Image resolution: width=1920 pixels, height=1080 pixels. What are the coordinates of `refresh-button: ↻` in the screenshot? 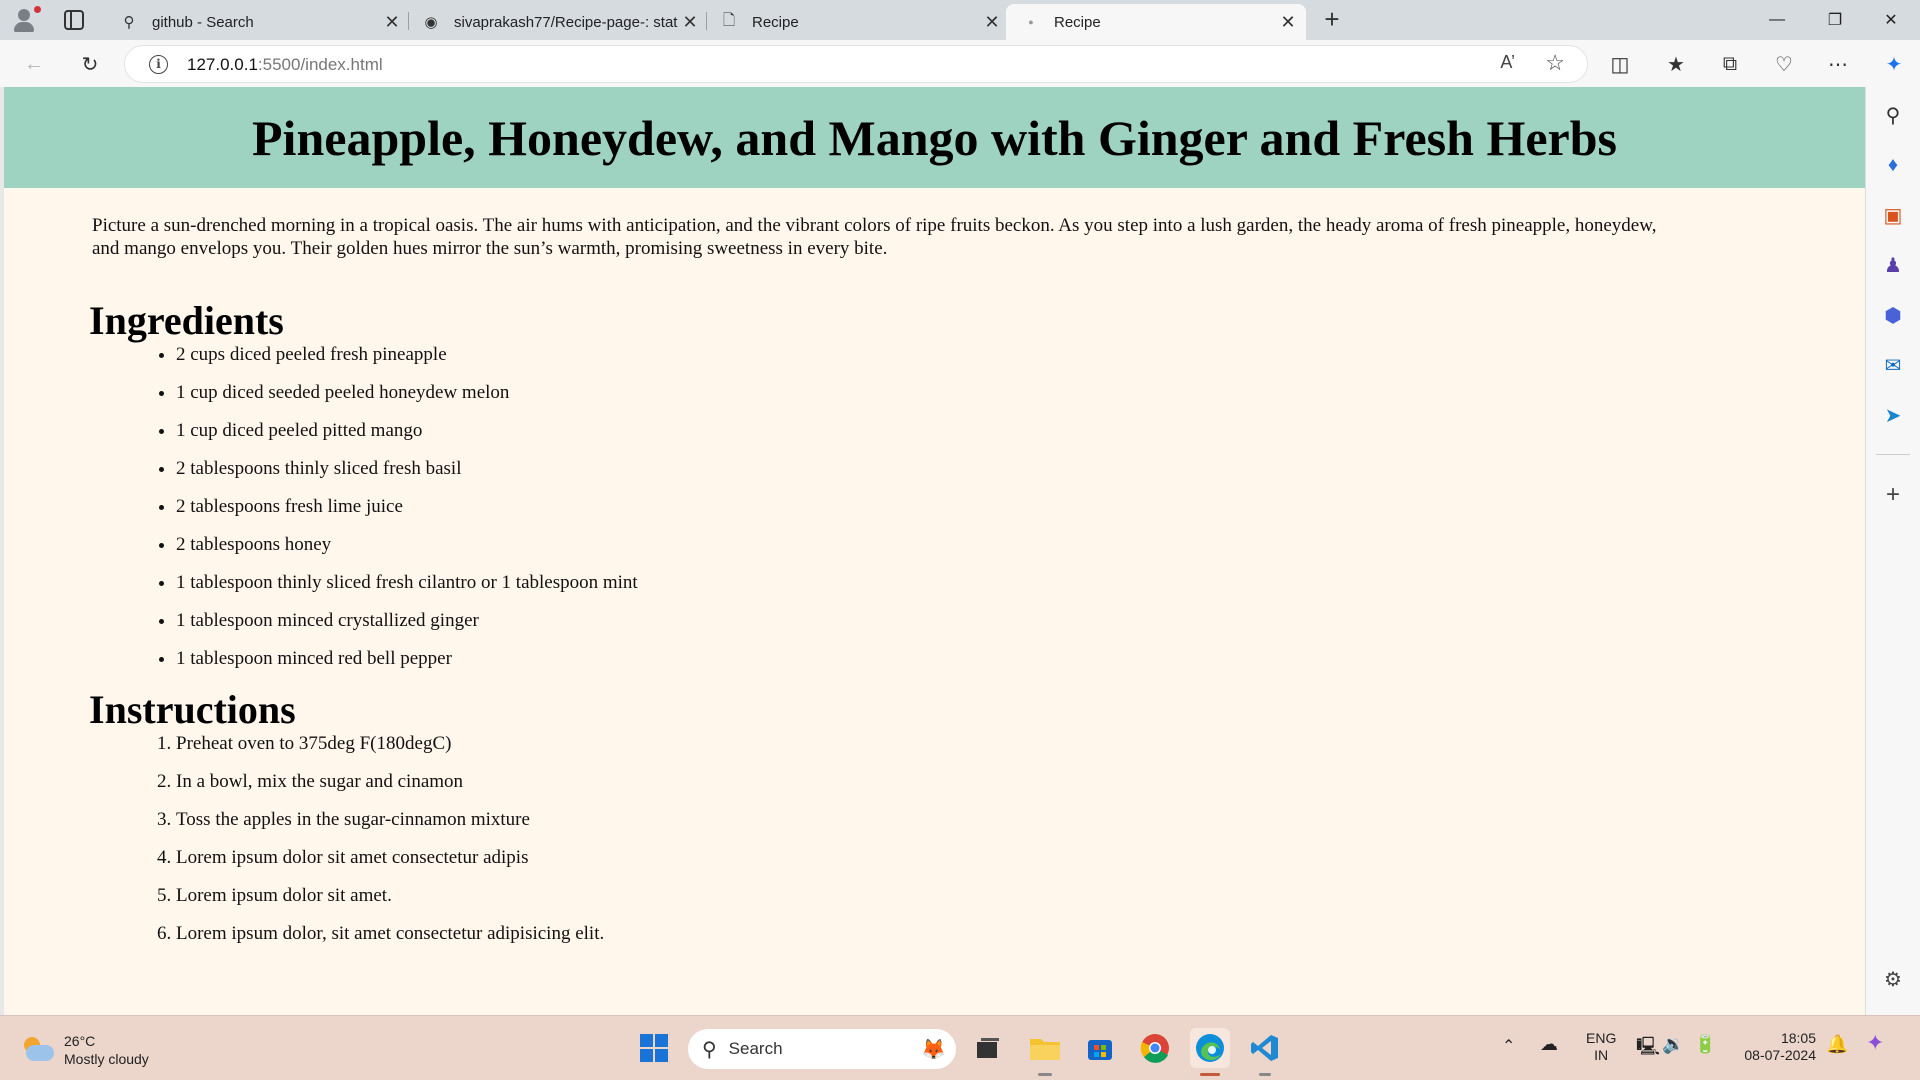 It's located at (90, 64).